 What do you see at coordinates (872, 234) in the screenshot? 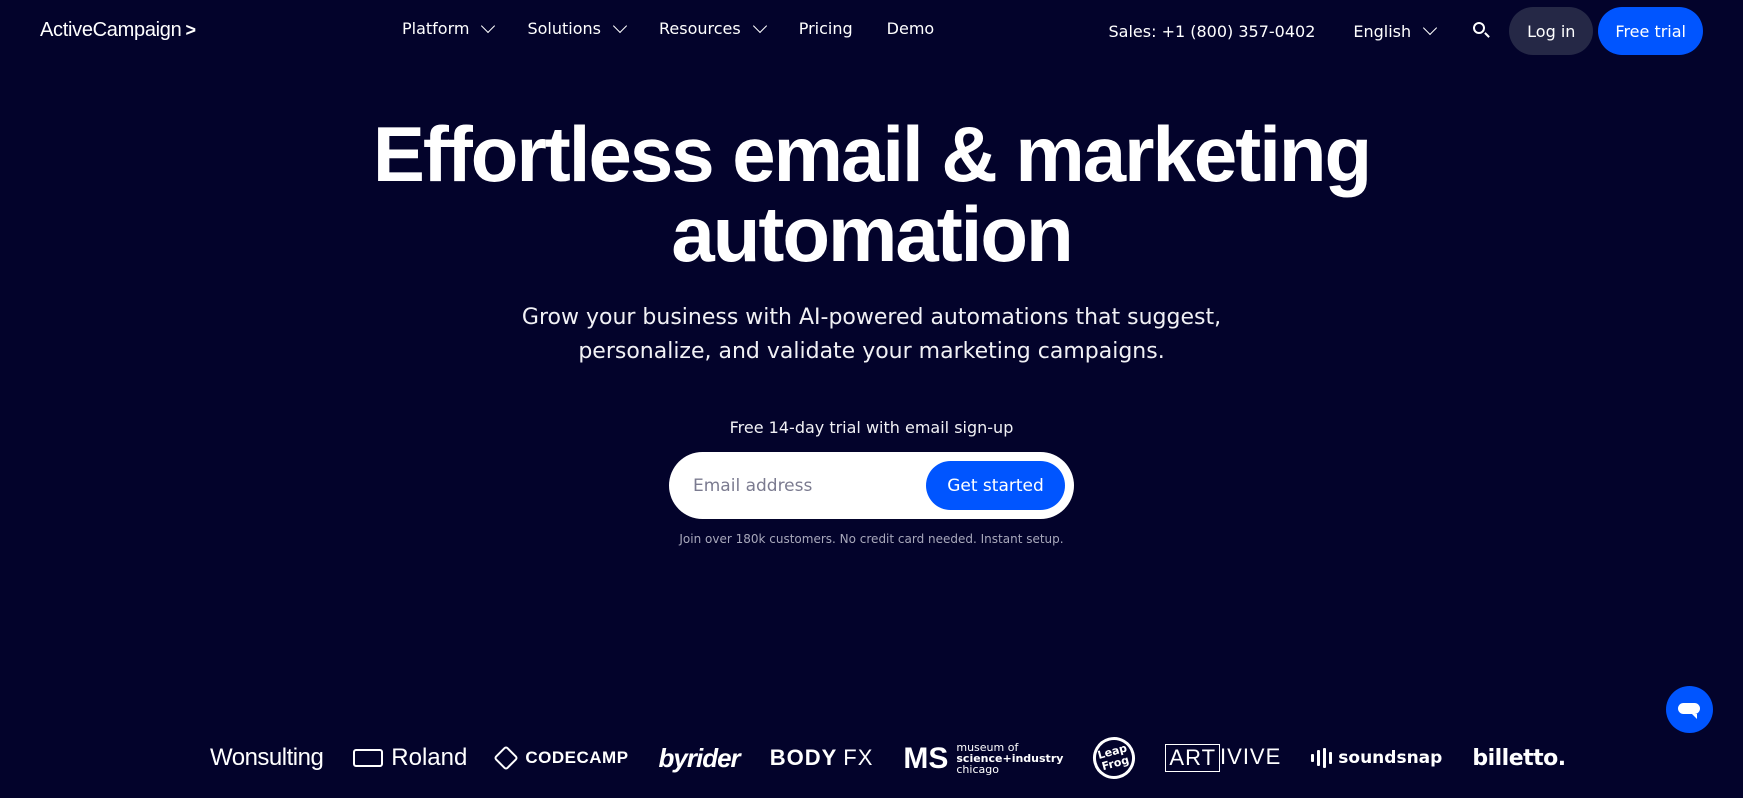
I see `hero-title-line2: automation` at bounding box center [872, 234].